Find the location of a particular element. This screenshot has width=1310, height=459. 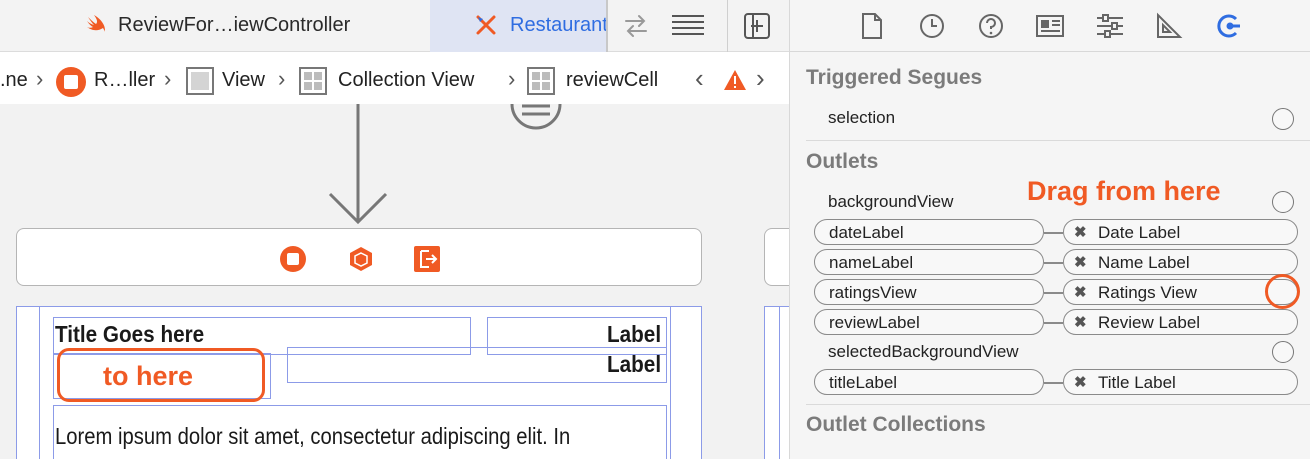

segue-icon is located at coordinates (536, 117).